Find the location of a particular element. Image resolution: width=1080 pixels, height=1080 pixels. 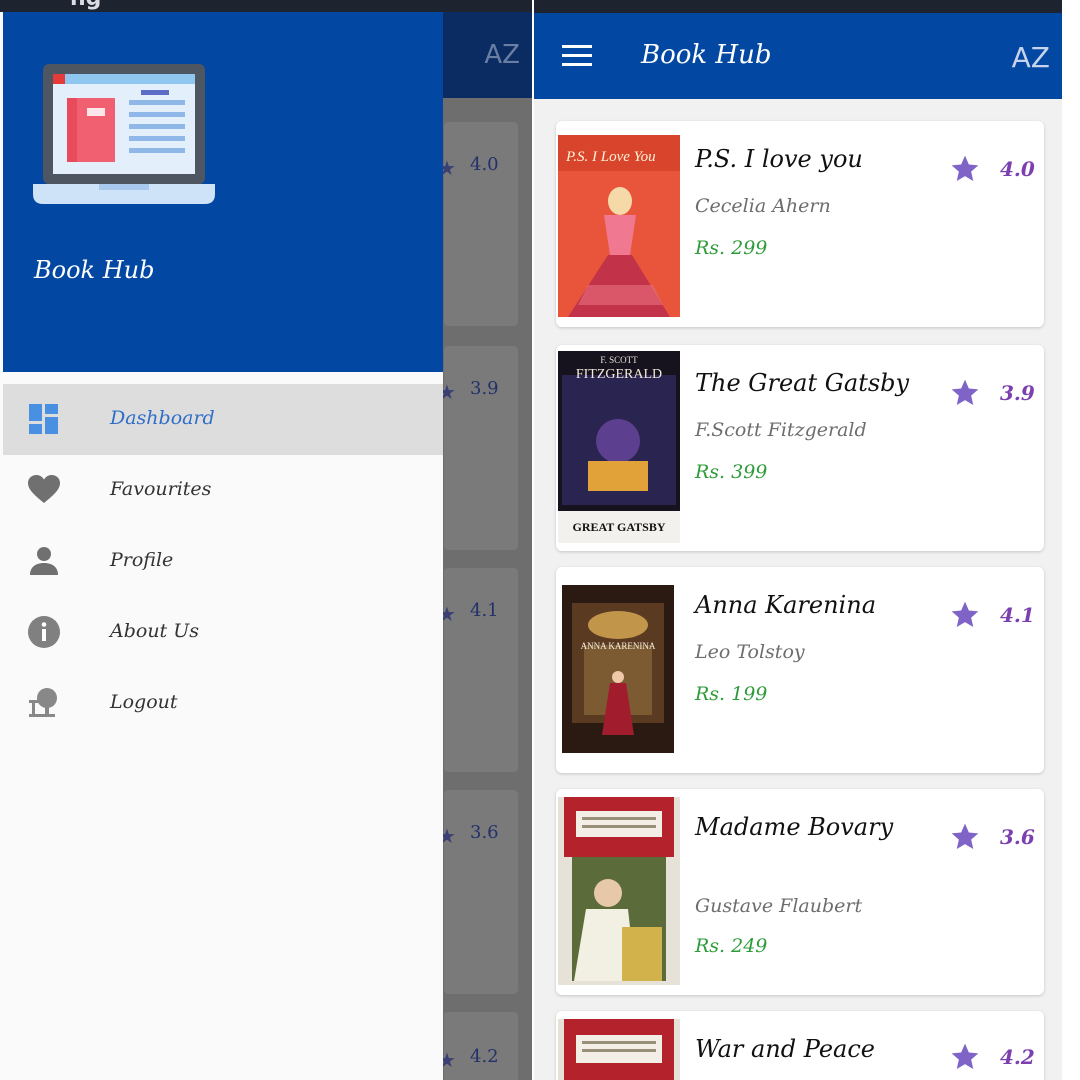

cover-author-name: FITZGERALD is located at coordinates (619, 374).